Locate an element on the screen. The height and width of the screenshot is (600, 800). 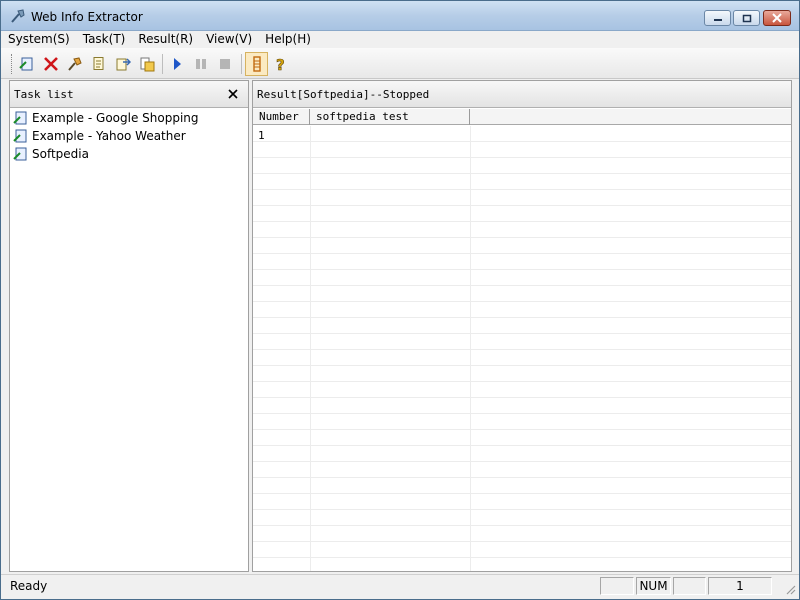
task-label: Softpedia is located at coordinates (60, 154).